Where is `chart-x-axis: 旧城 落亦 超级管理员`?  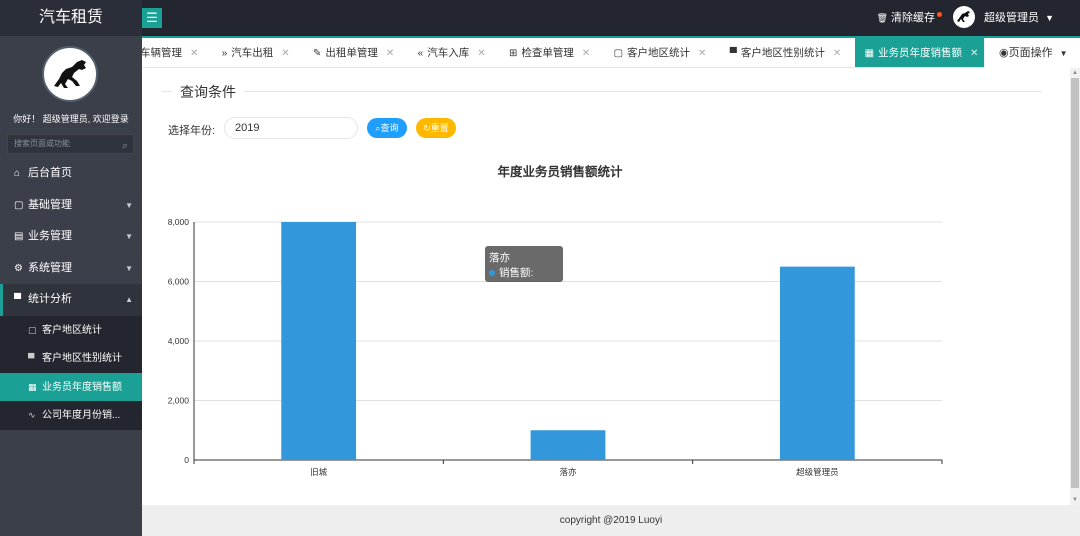 chart-x-axis: 旧城 落亦 超级管理员 is located at coordinates (568, 468).